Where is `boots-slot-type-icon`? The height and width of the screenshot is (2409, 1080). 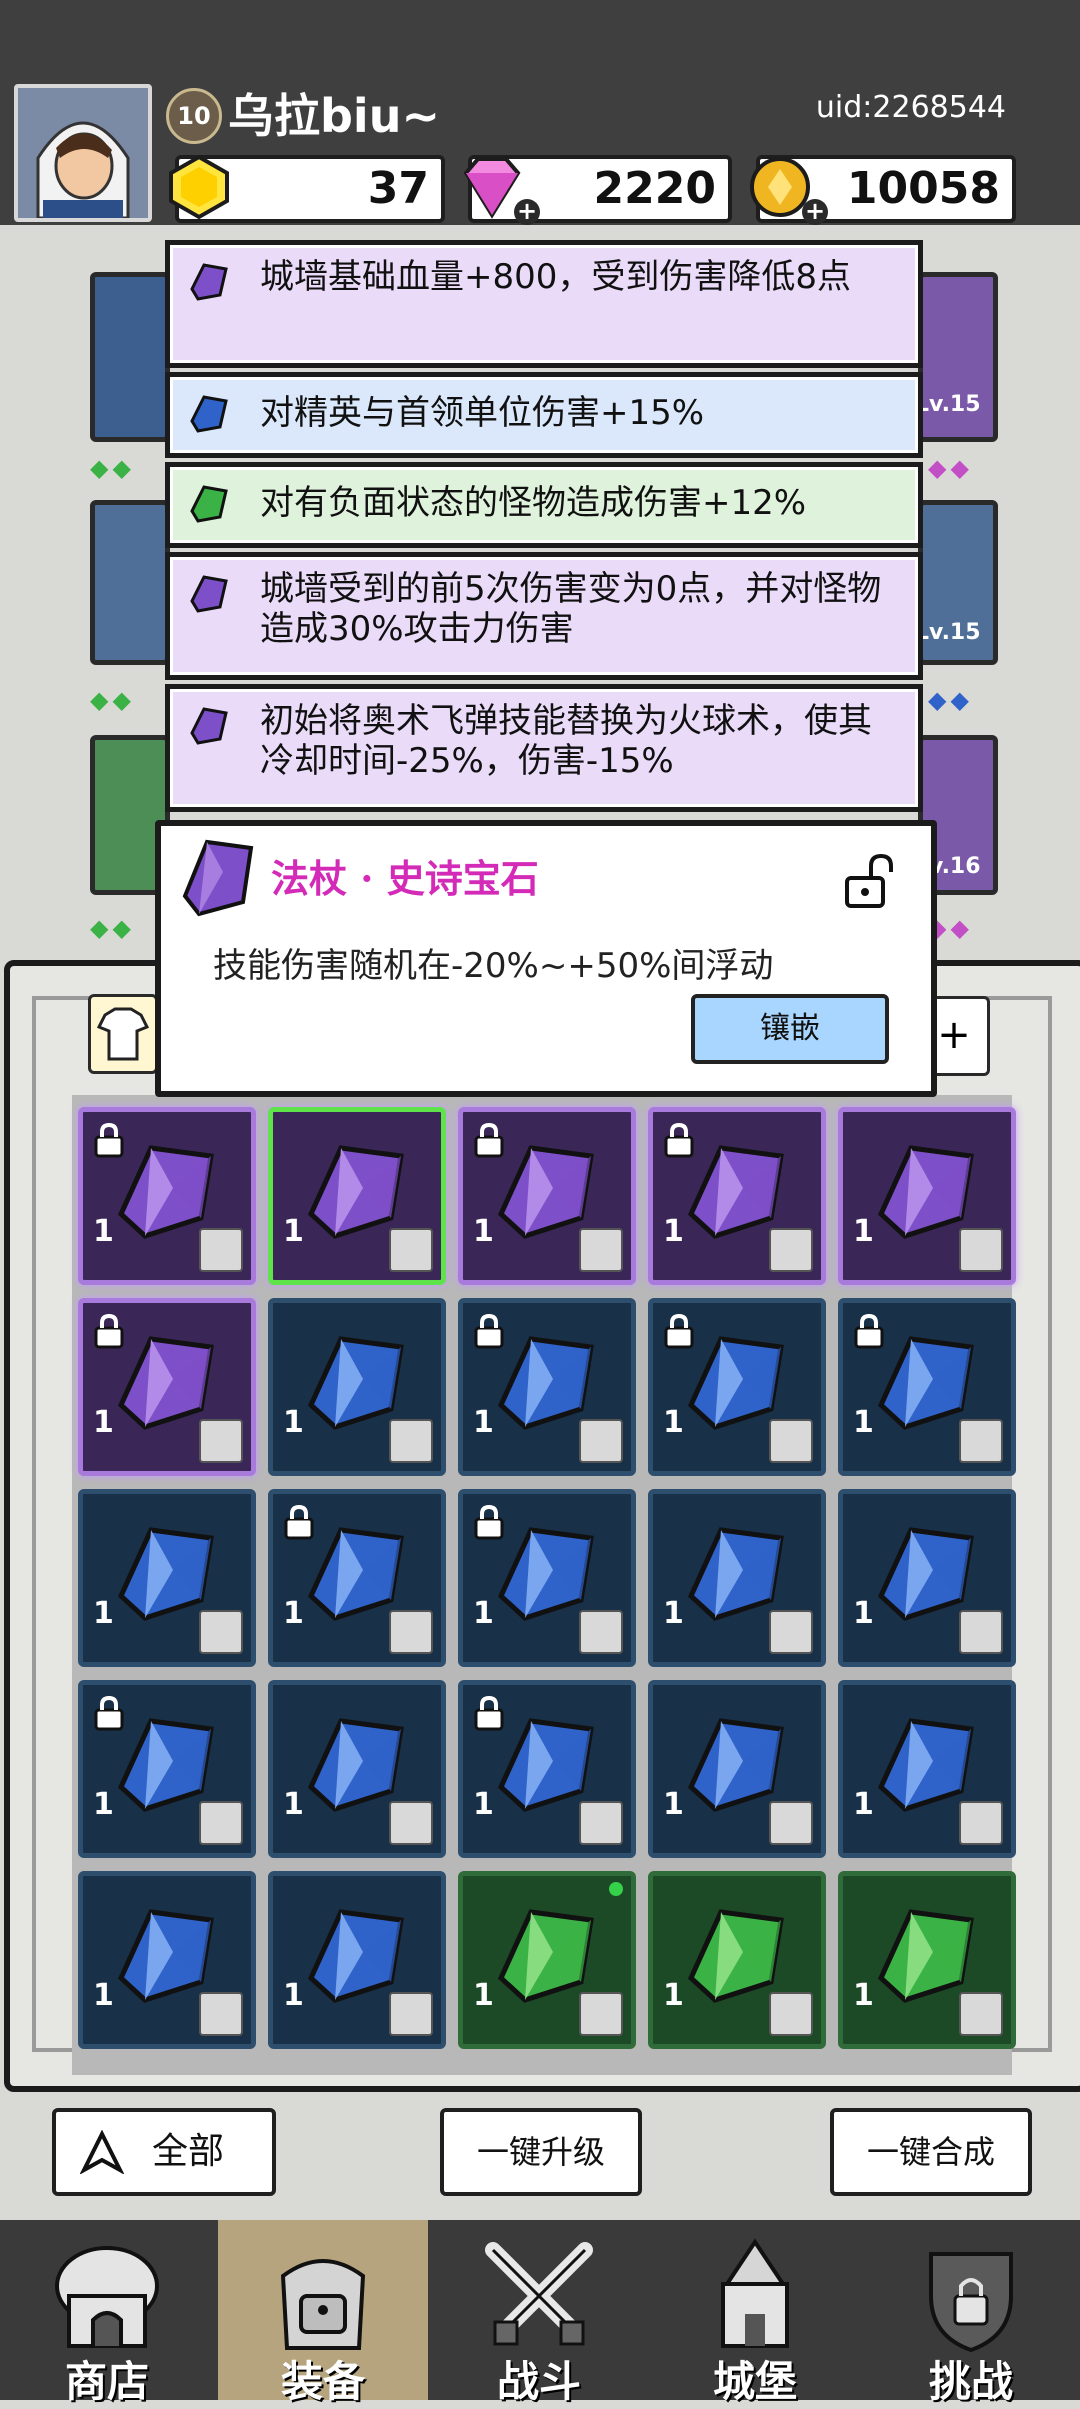 boots-slot-type-icon is located at coordinates (981, 1632).